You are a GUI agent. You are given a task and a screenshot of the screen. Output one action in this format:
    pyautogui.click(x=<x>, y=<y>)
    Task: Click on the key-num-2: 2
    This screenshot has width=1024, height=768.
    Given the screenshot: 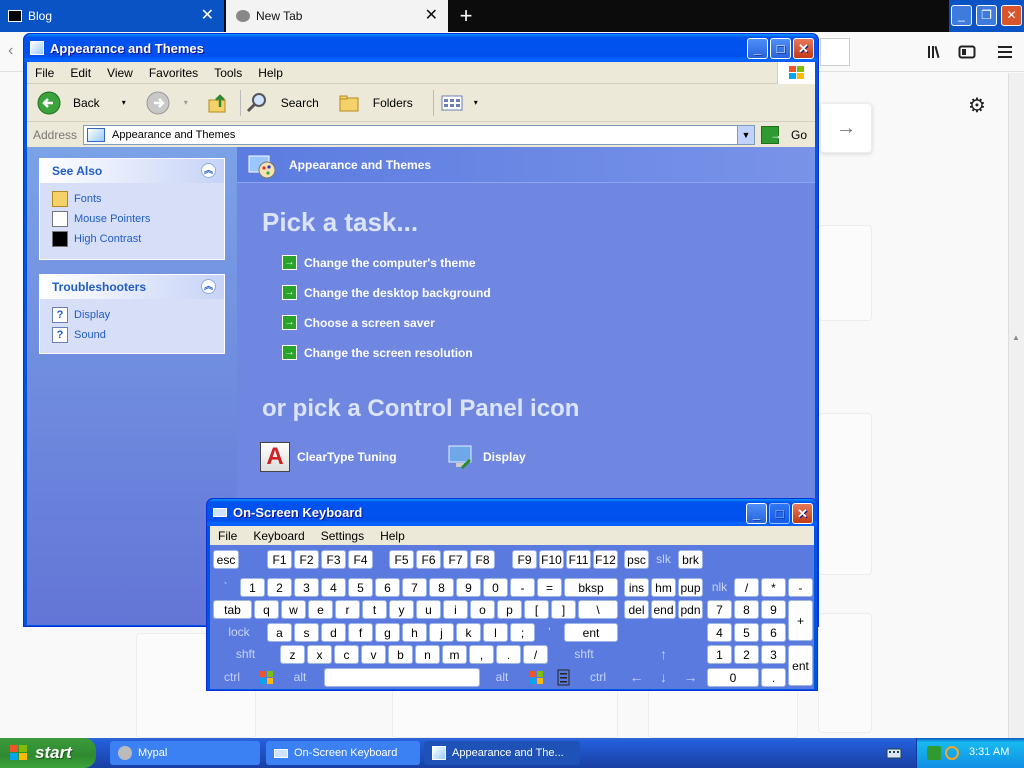 What is the action you would take?
    pyautogui.click(x=746, y=654)
    